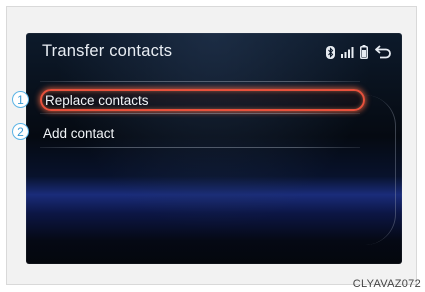 The height and width of the screenshot is (292, 425). I want to click on battery-icon, so click(364, 52).